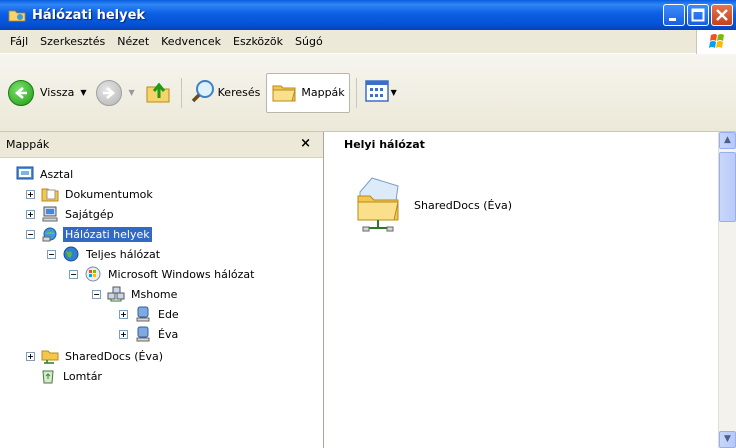  I want to click on tree-label: Dokumentumok, so click(109, 194).